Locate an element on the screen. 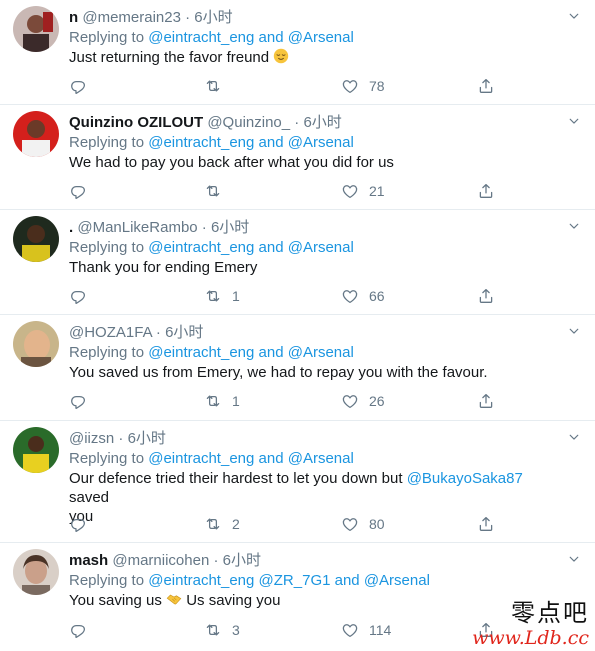 This screenshot has width=595, height=651. tweet-text-body: Just returning the favor freund is located at coordinates (169, 57).